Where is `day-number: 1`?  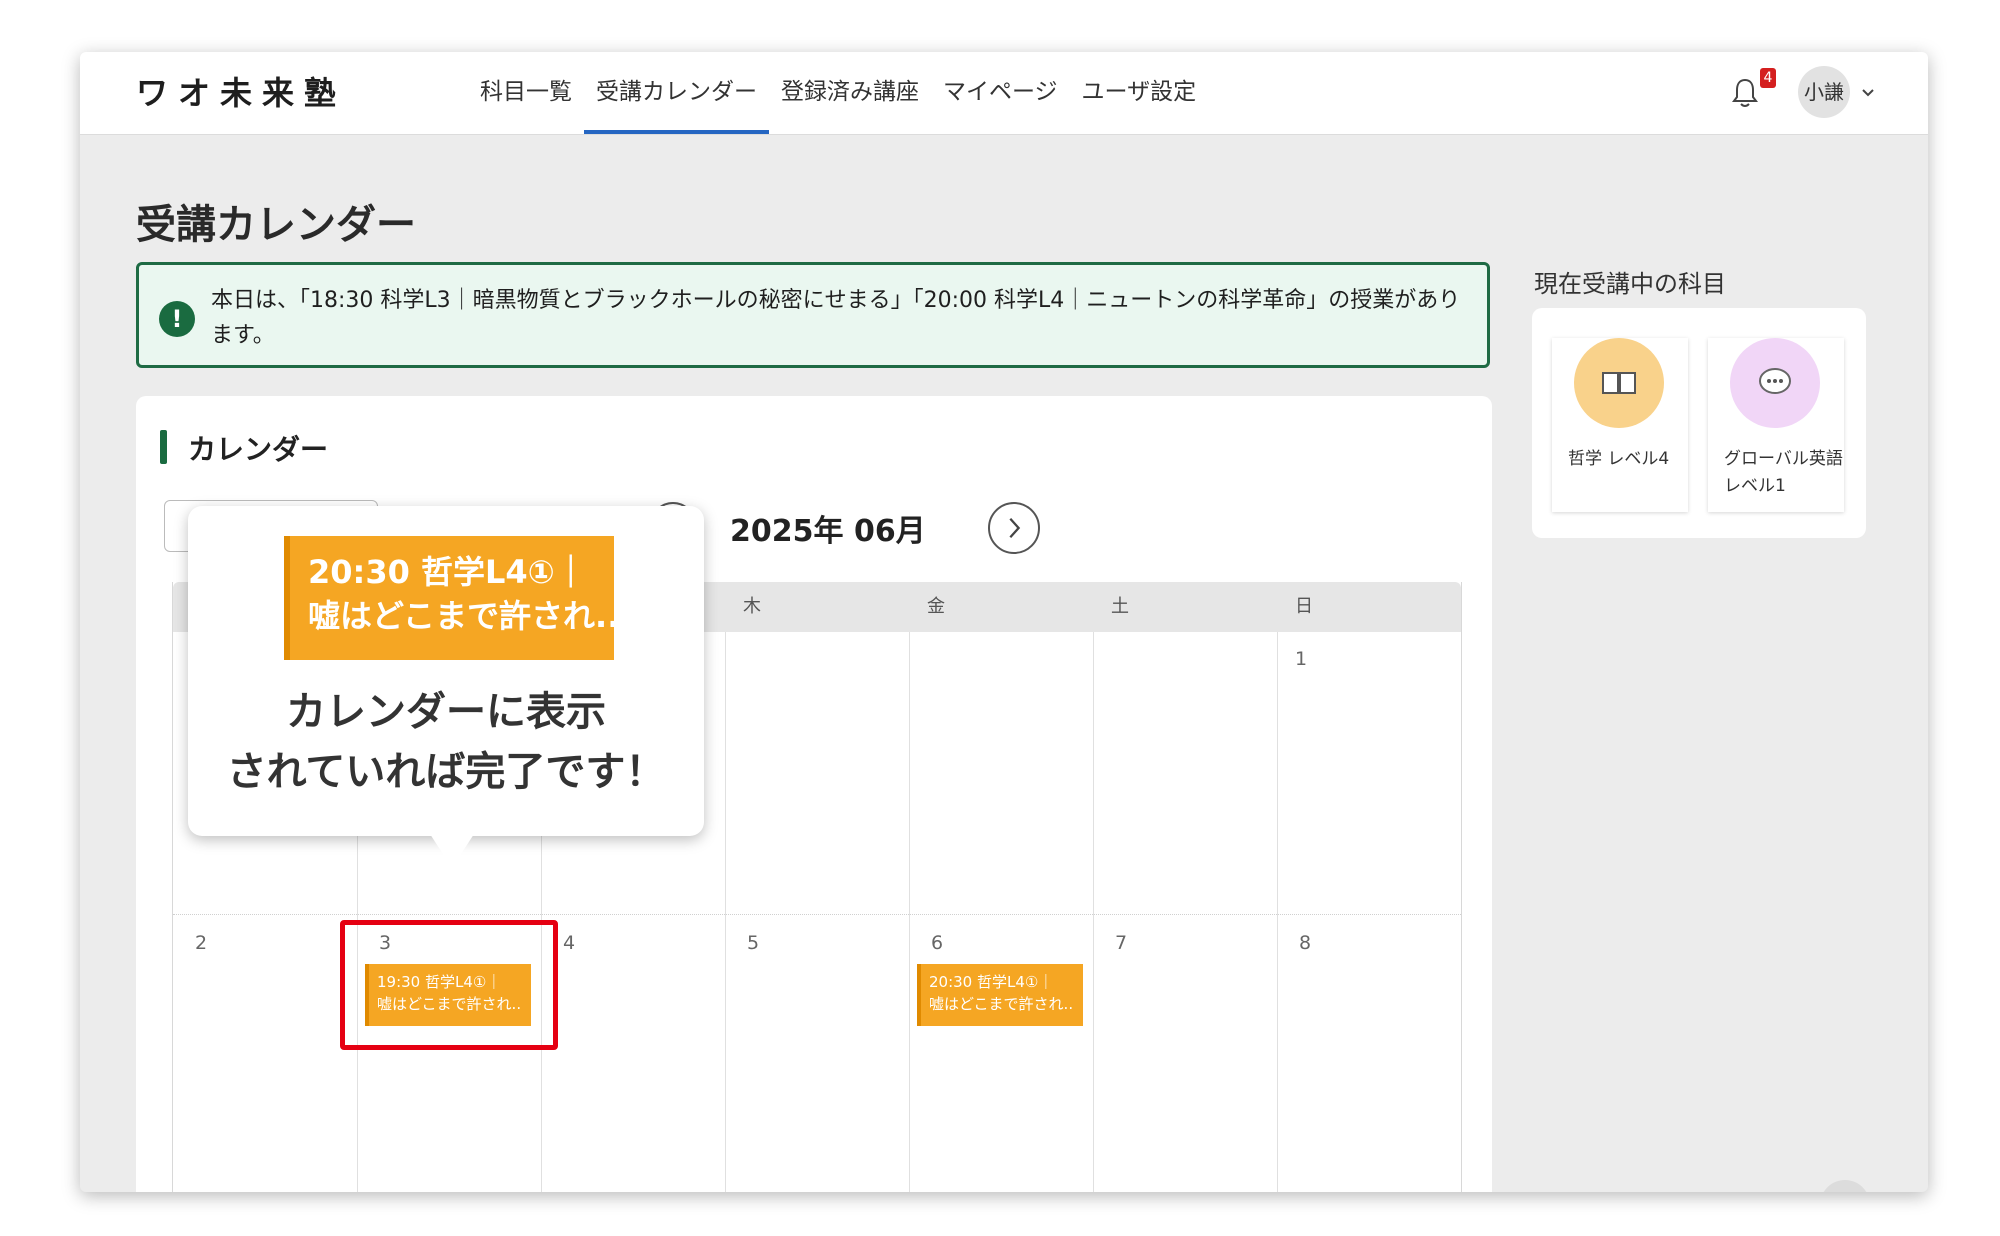 day-number: 1 is located at coordinates (1301, 659).